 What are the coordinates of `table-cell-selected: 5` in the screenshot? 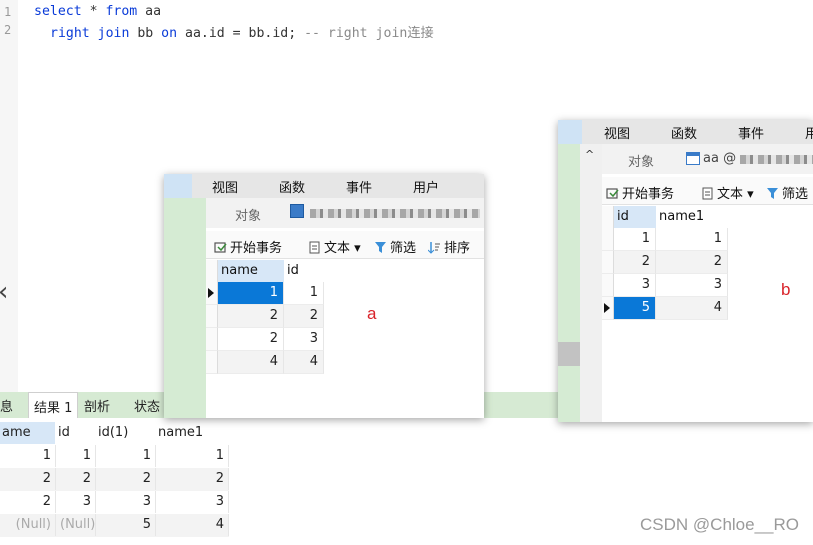 It's located at (635, 308).